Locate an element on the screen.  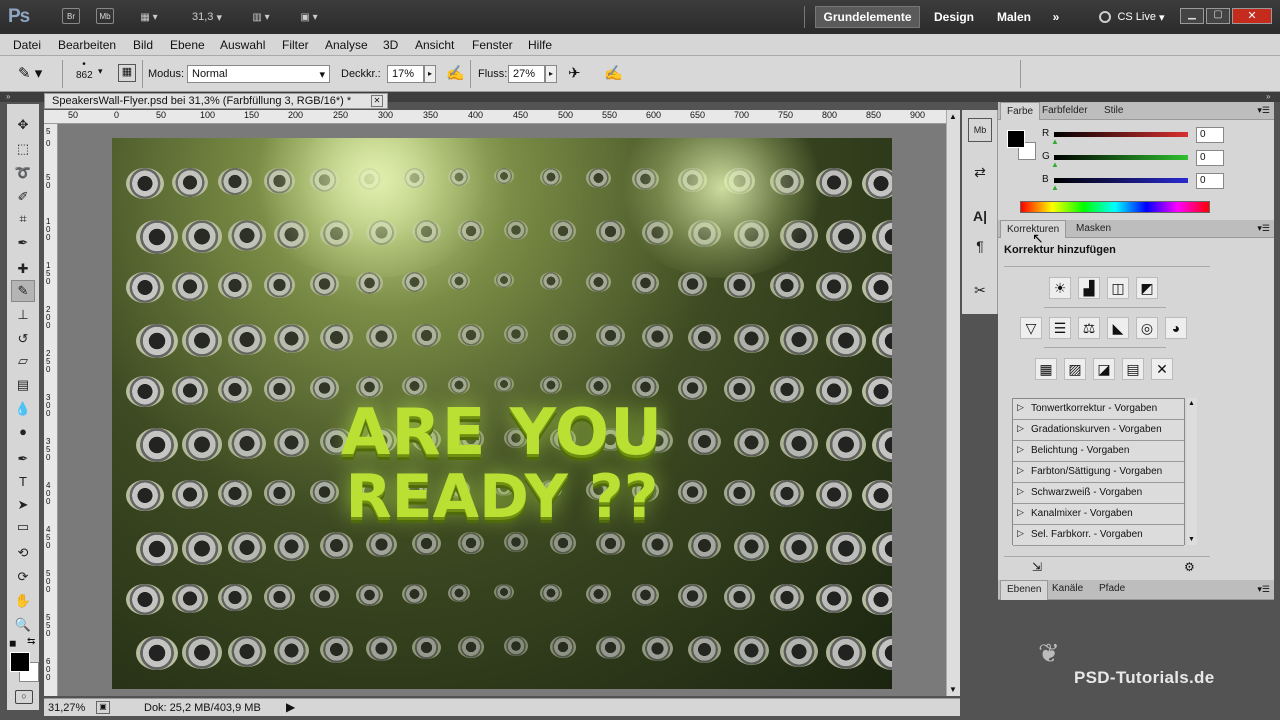
character-panel-icon: A| is located at coordinates (980, 216).